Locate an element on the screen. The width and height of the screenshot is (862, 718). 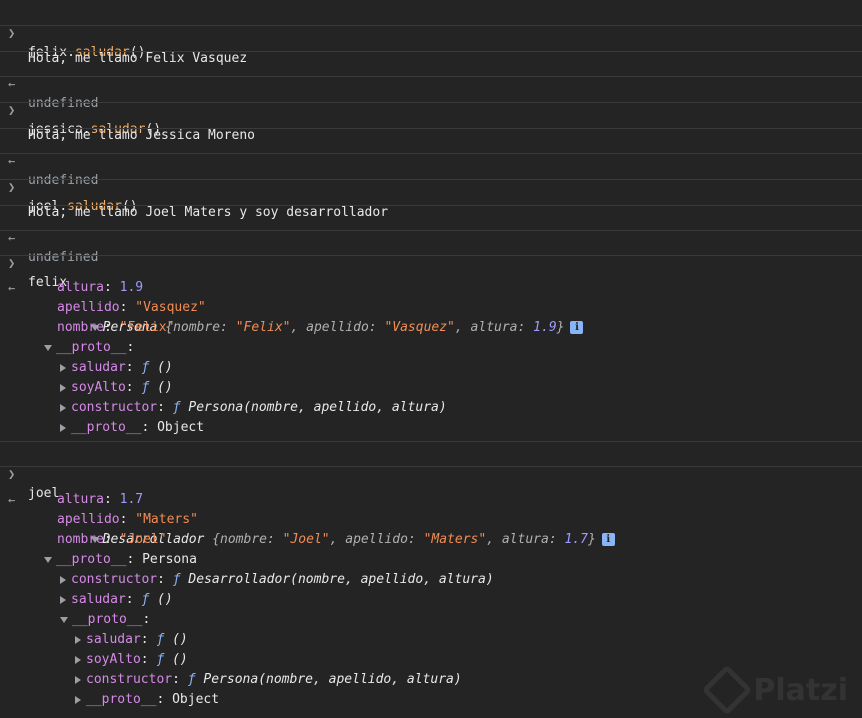
console-input-row: ❯ jessica.saludar() is located at coordinates (431, 107).